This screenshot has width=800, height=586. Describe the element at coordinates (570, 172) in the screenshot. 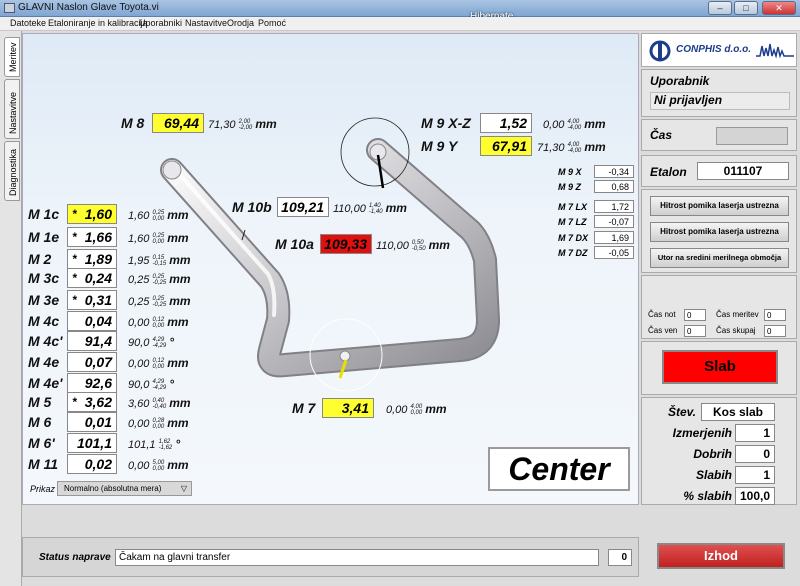

I see `aux-label: M 9 X` at that location.